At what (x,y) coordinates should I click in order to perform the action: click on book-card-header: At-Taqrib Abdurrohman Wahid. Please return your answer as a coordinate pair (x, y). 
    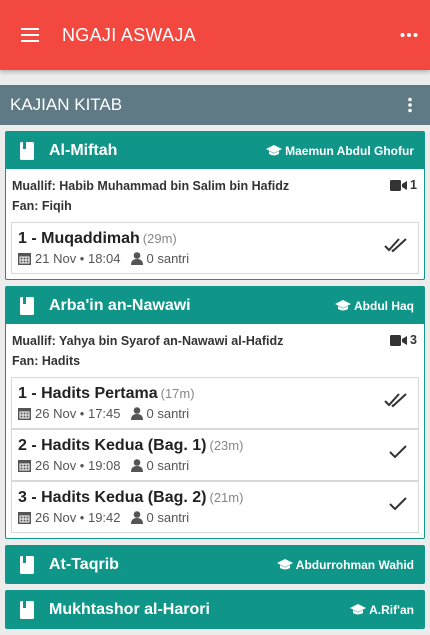
    Looking at the image, I should click on (215, 564).